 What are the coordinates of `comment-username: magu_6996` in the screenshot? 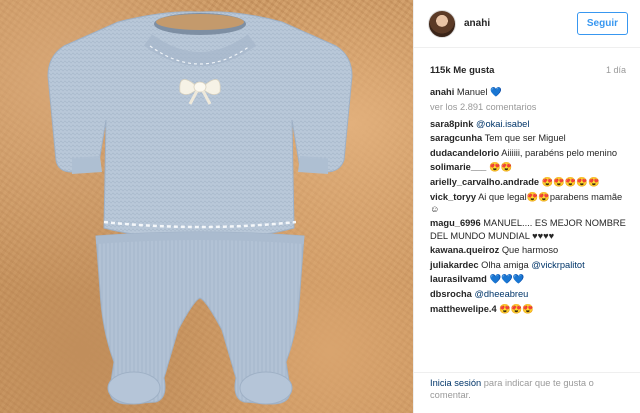 It's located at (455, 223).